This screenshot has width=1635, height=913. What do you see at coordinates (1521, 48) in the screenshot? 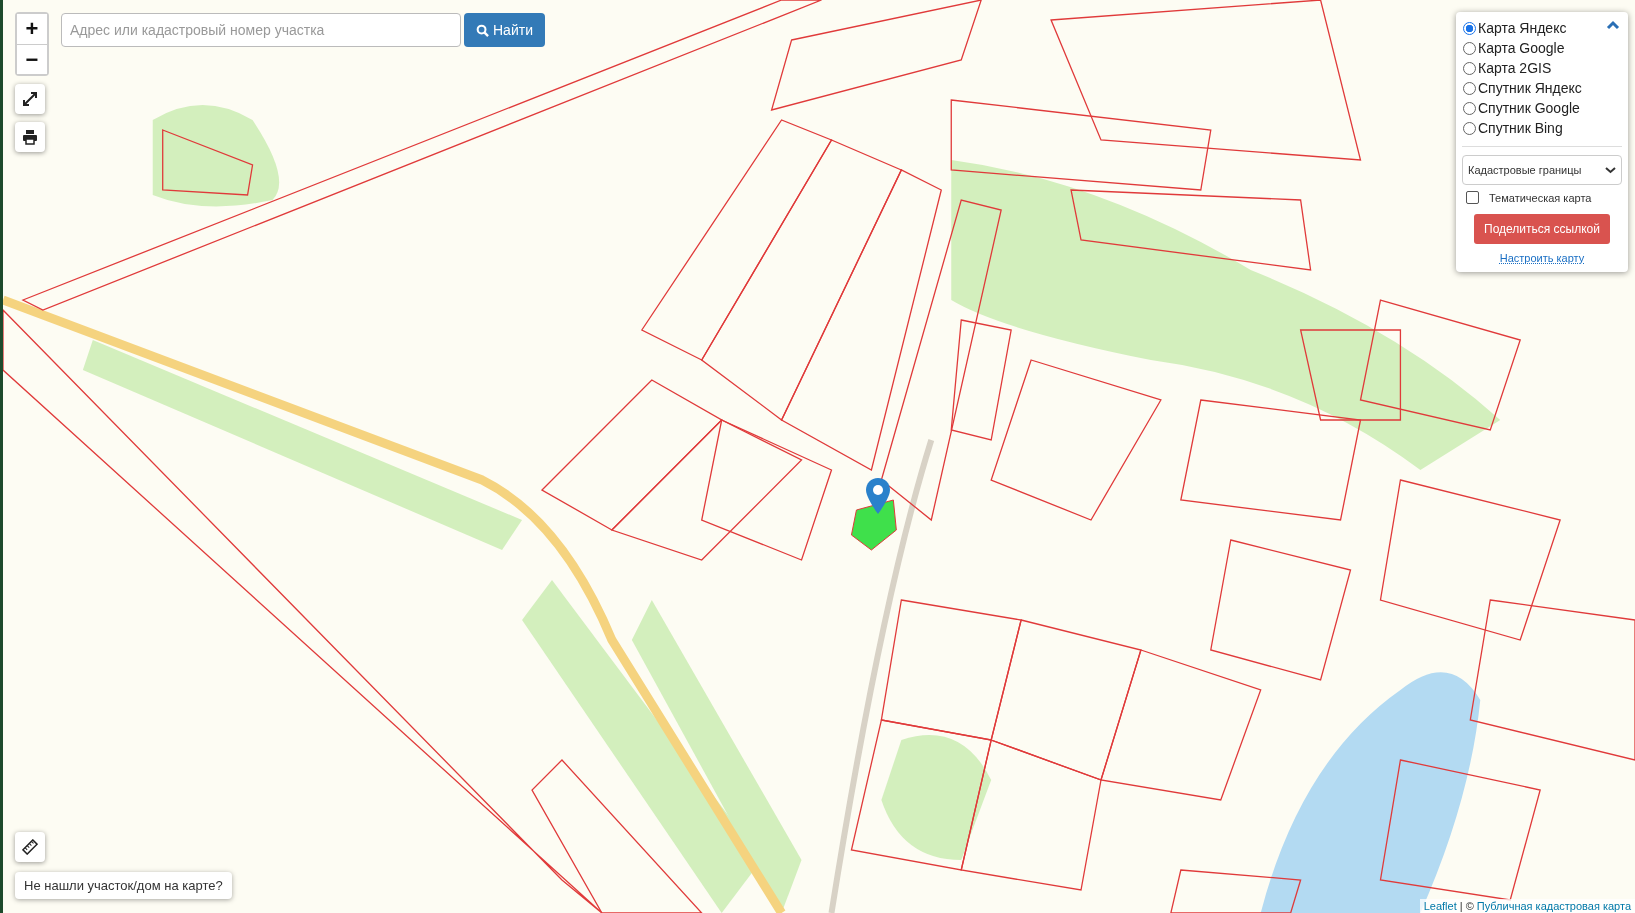
I see `map-layer-label: Карта Google` at bounding box center [1521, 48].